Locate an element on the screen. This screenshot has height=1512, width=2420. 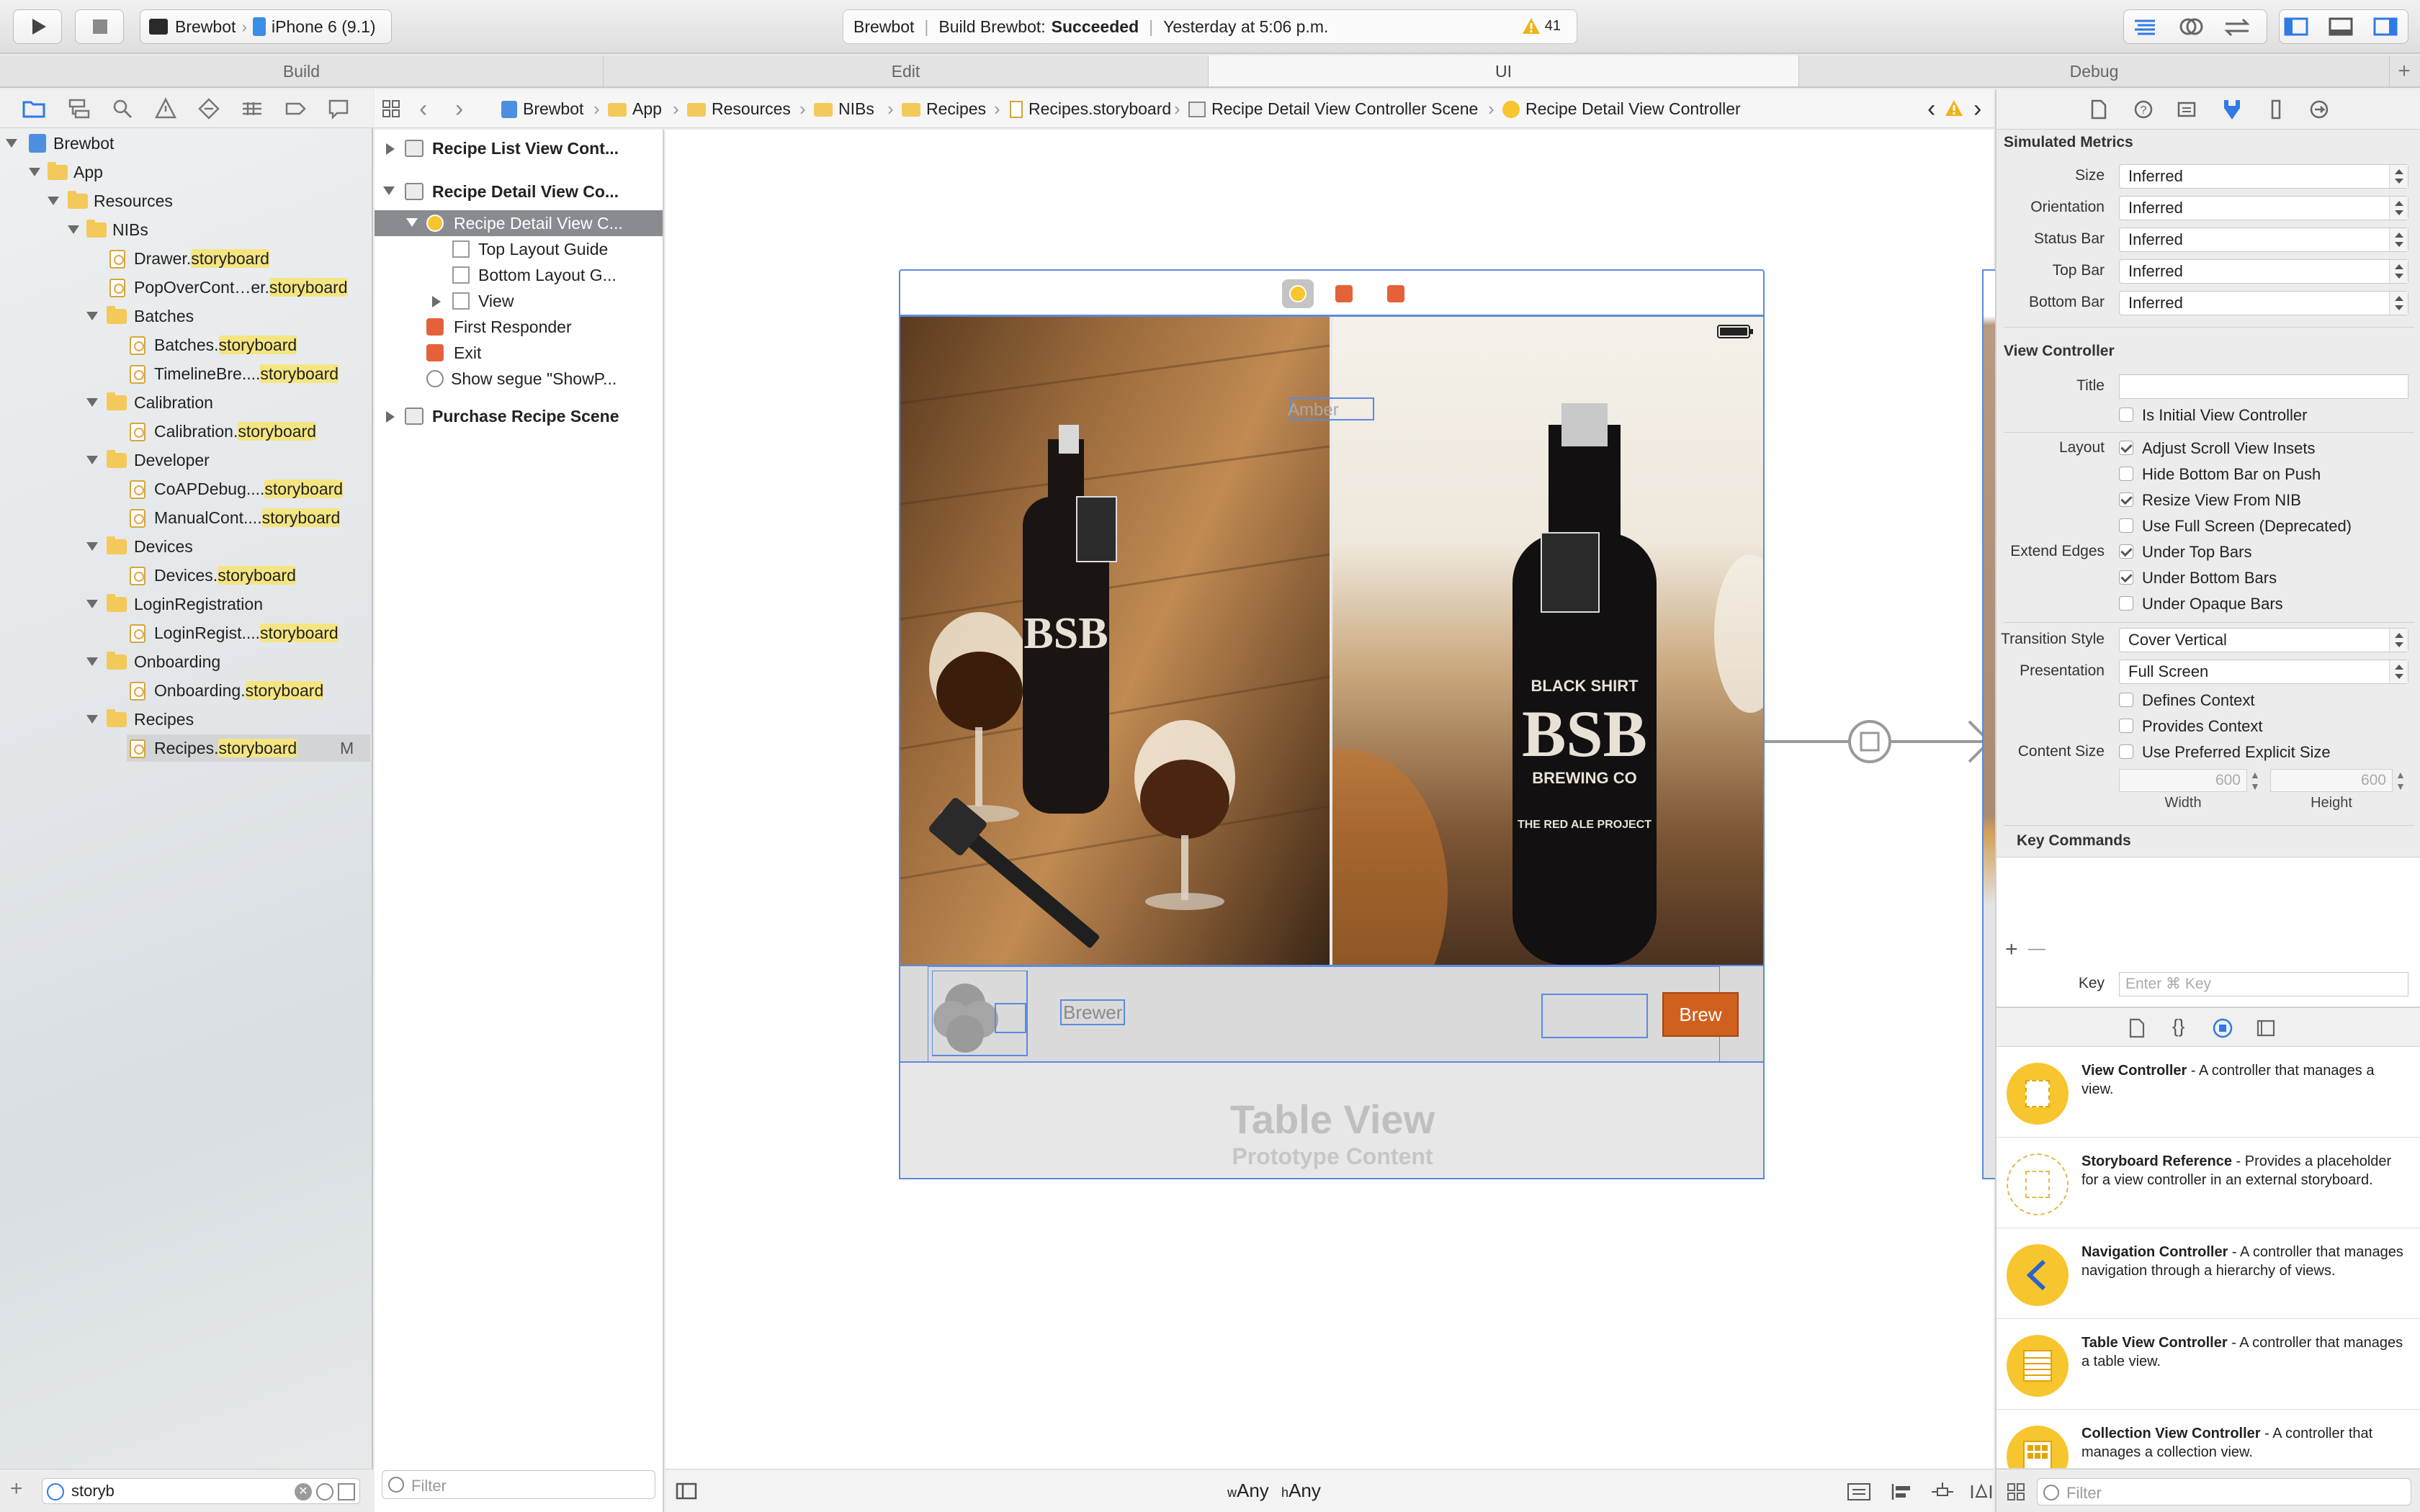
adjust-insets-checkbox is located at coordinates (2126, 448).